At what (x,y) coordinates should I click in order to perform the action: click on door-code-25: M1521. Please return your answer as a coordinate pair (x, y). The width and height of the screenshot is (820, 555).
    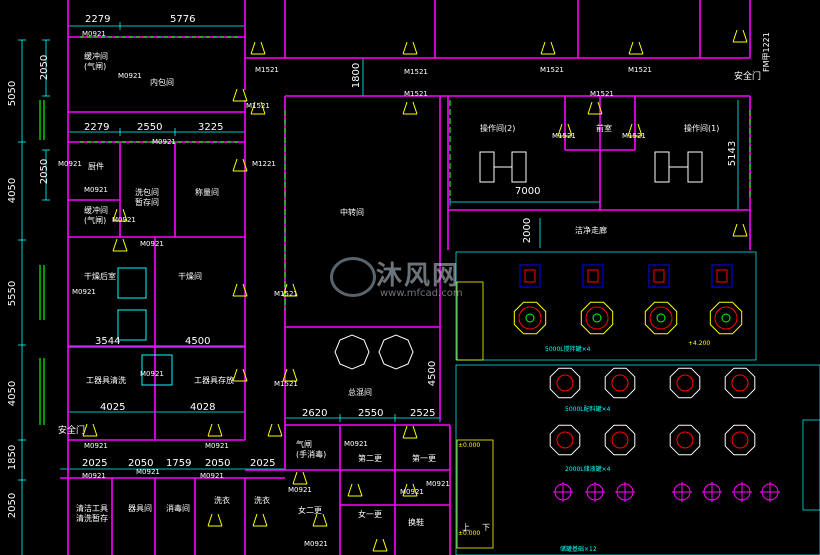
    Looking at the image, I should click on (602, 94).